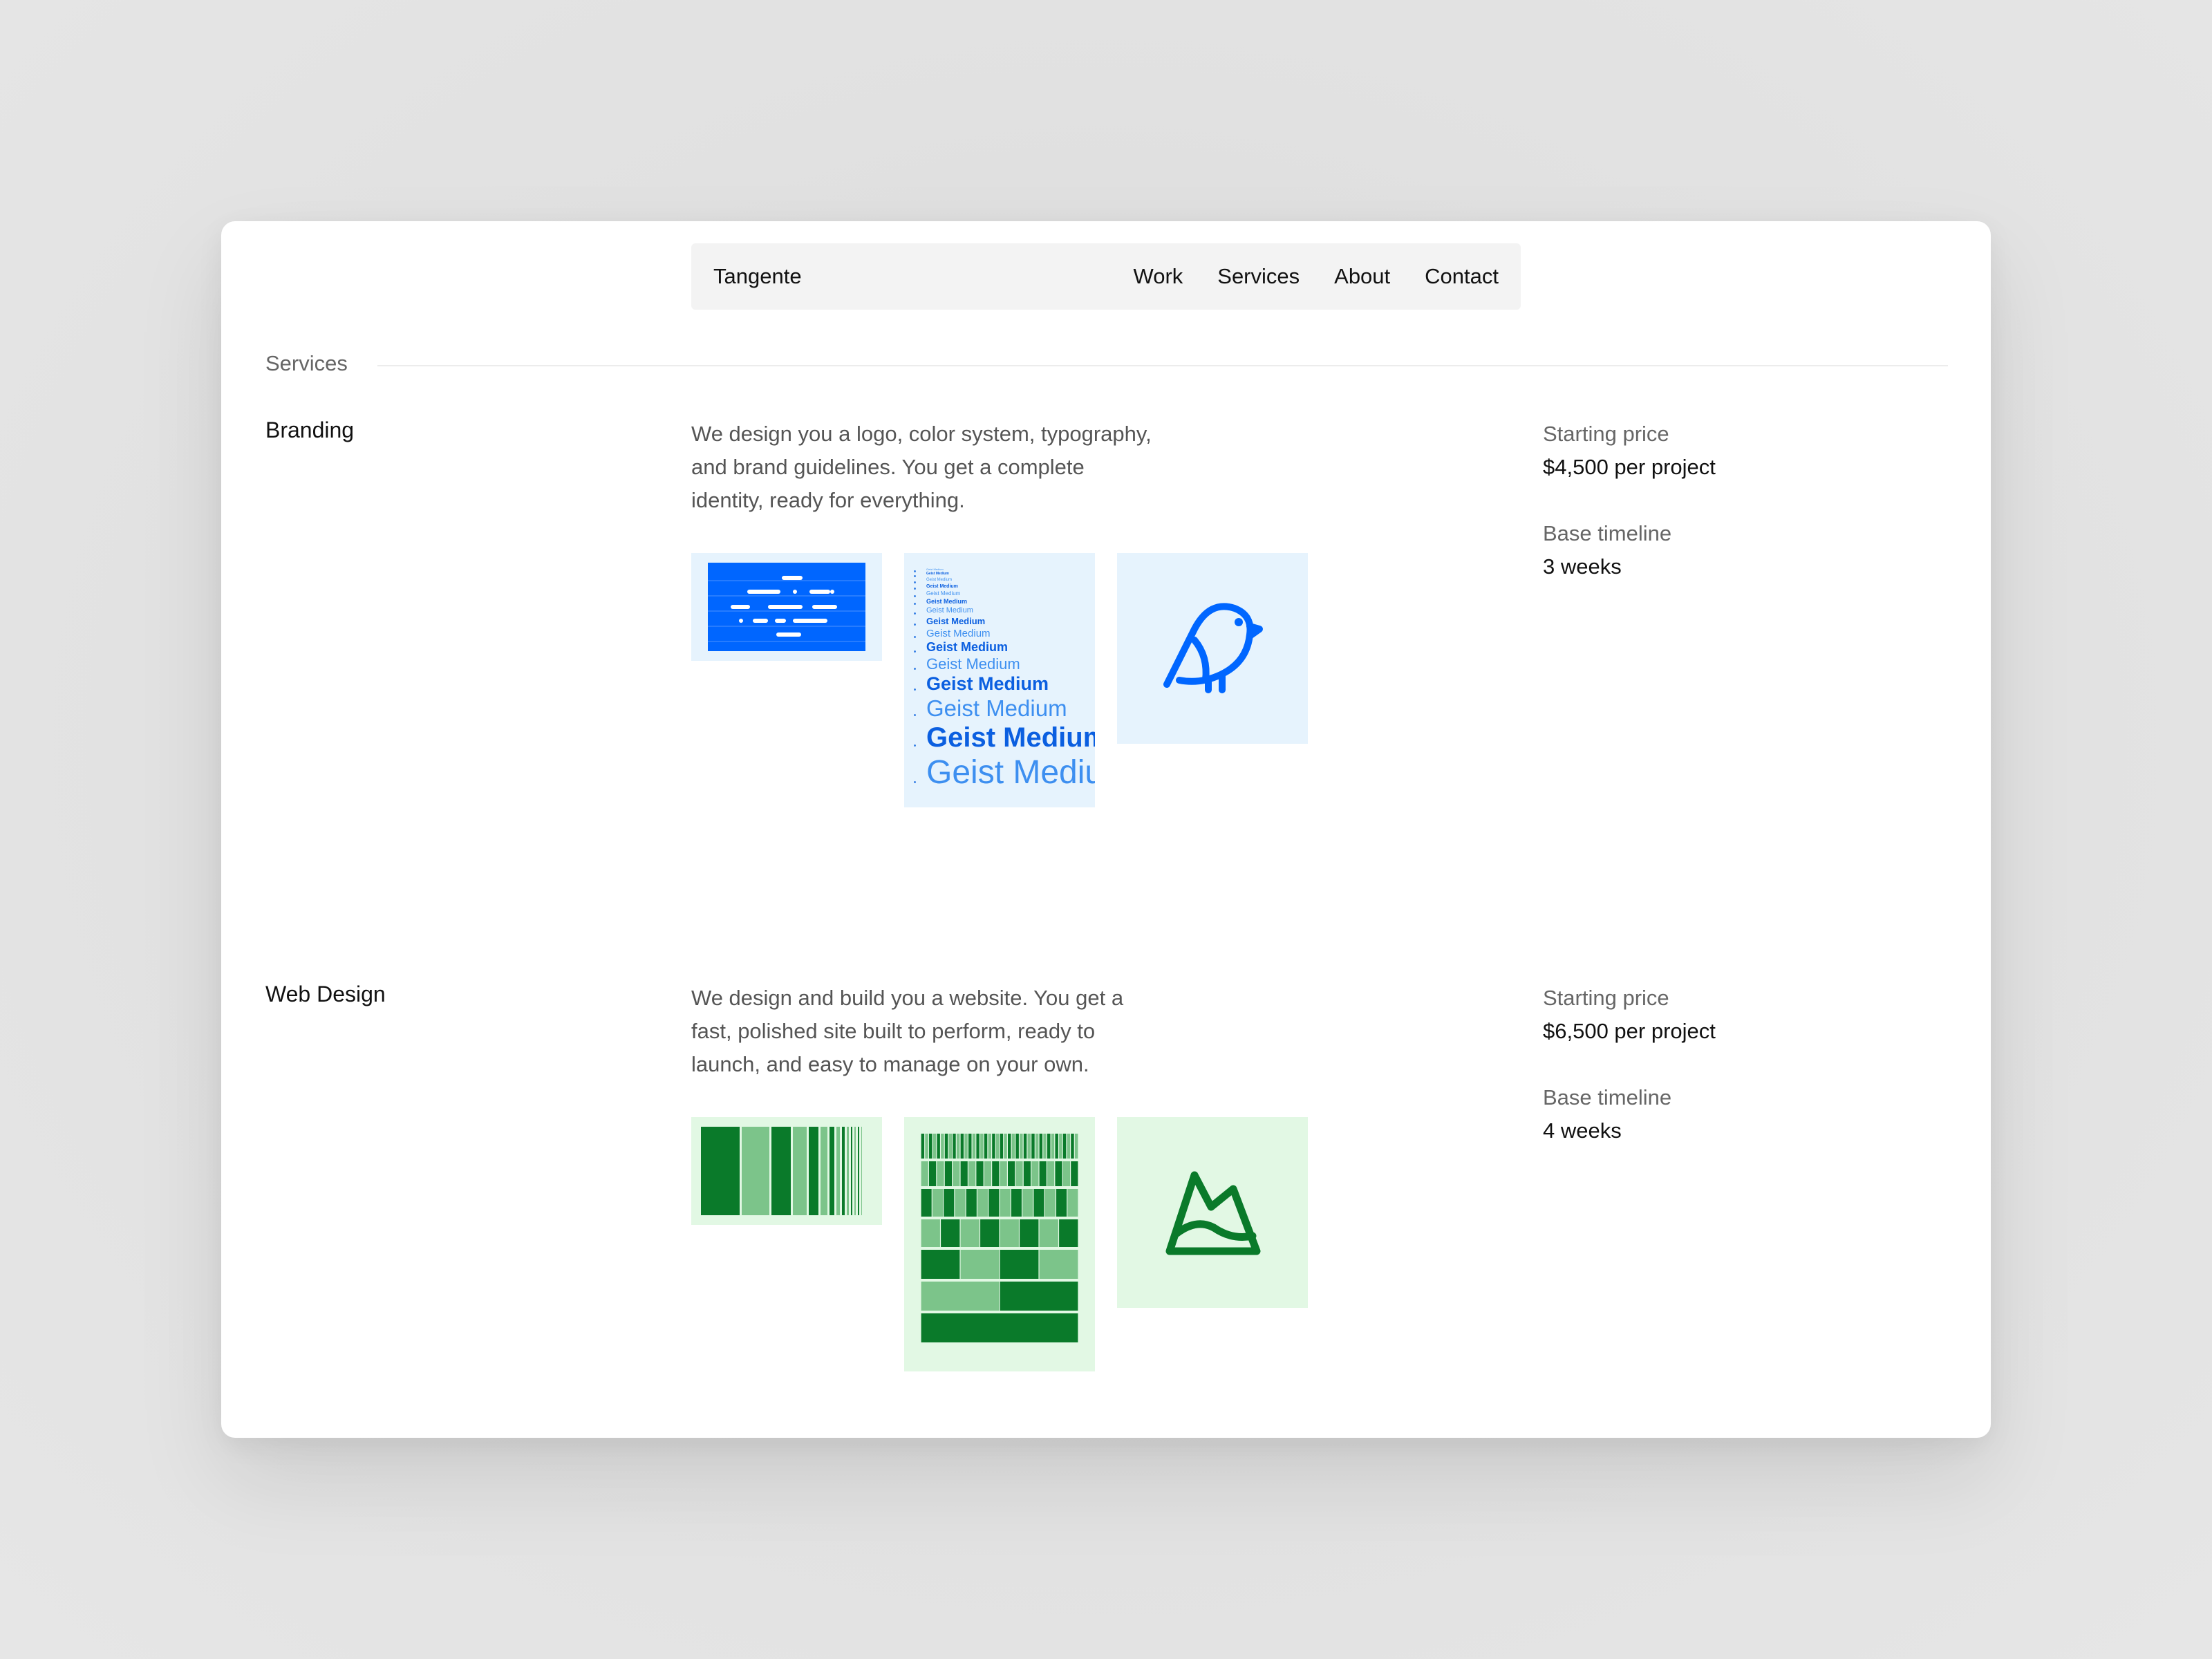  I want to click on bird-icon, so click(1213, 648).